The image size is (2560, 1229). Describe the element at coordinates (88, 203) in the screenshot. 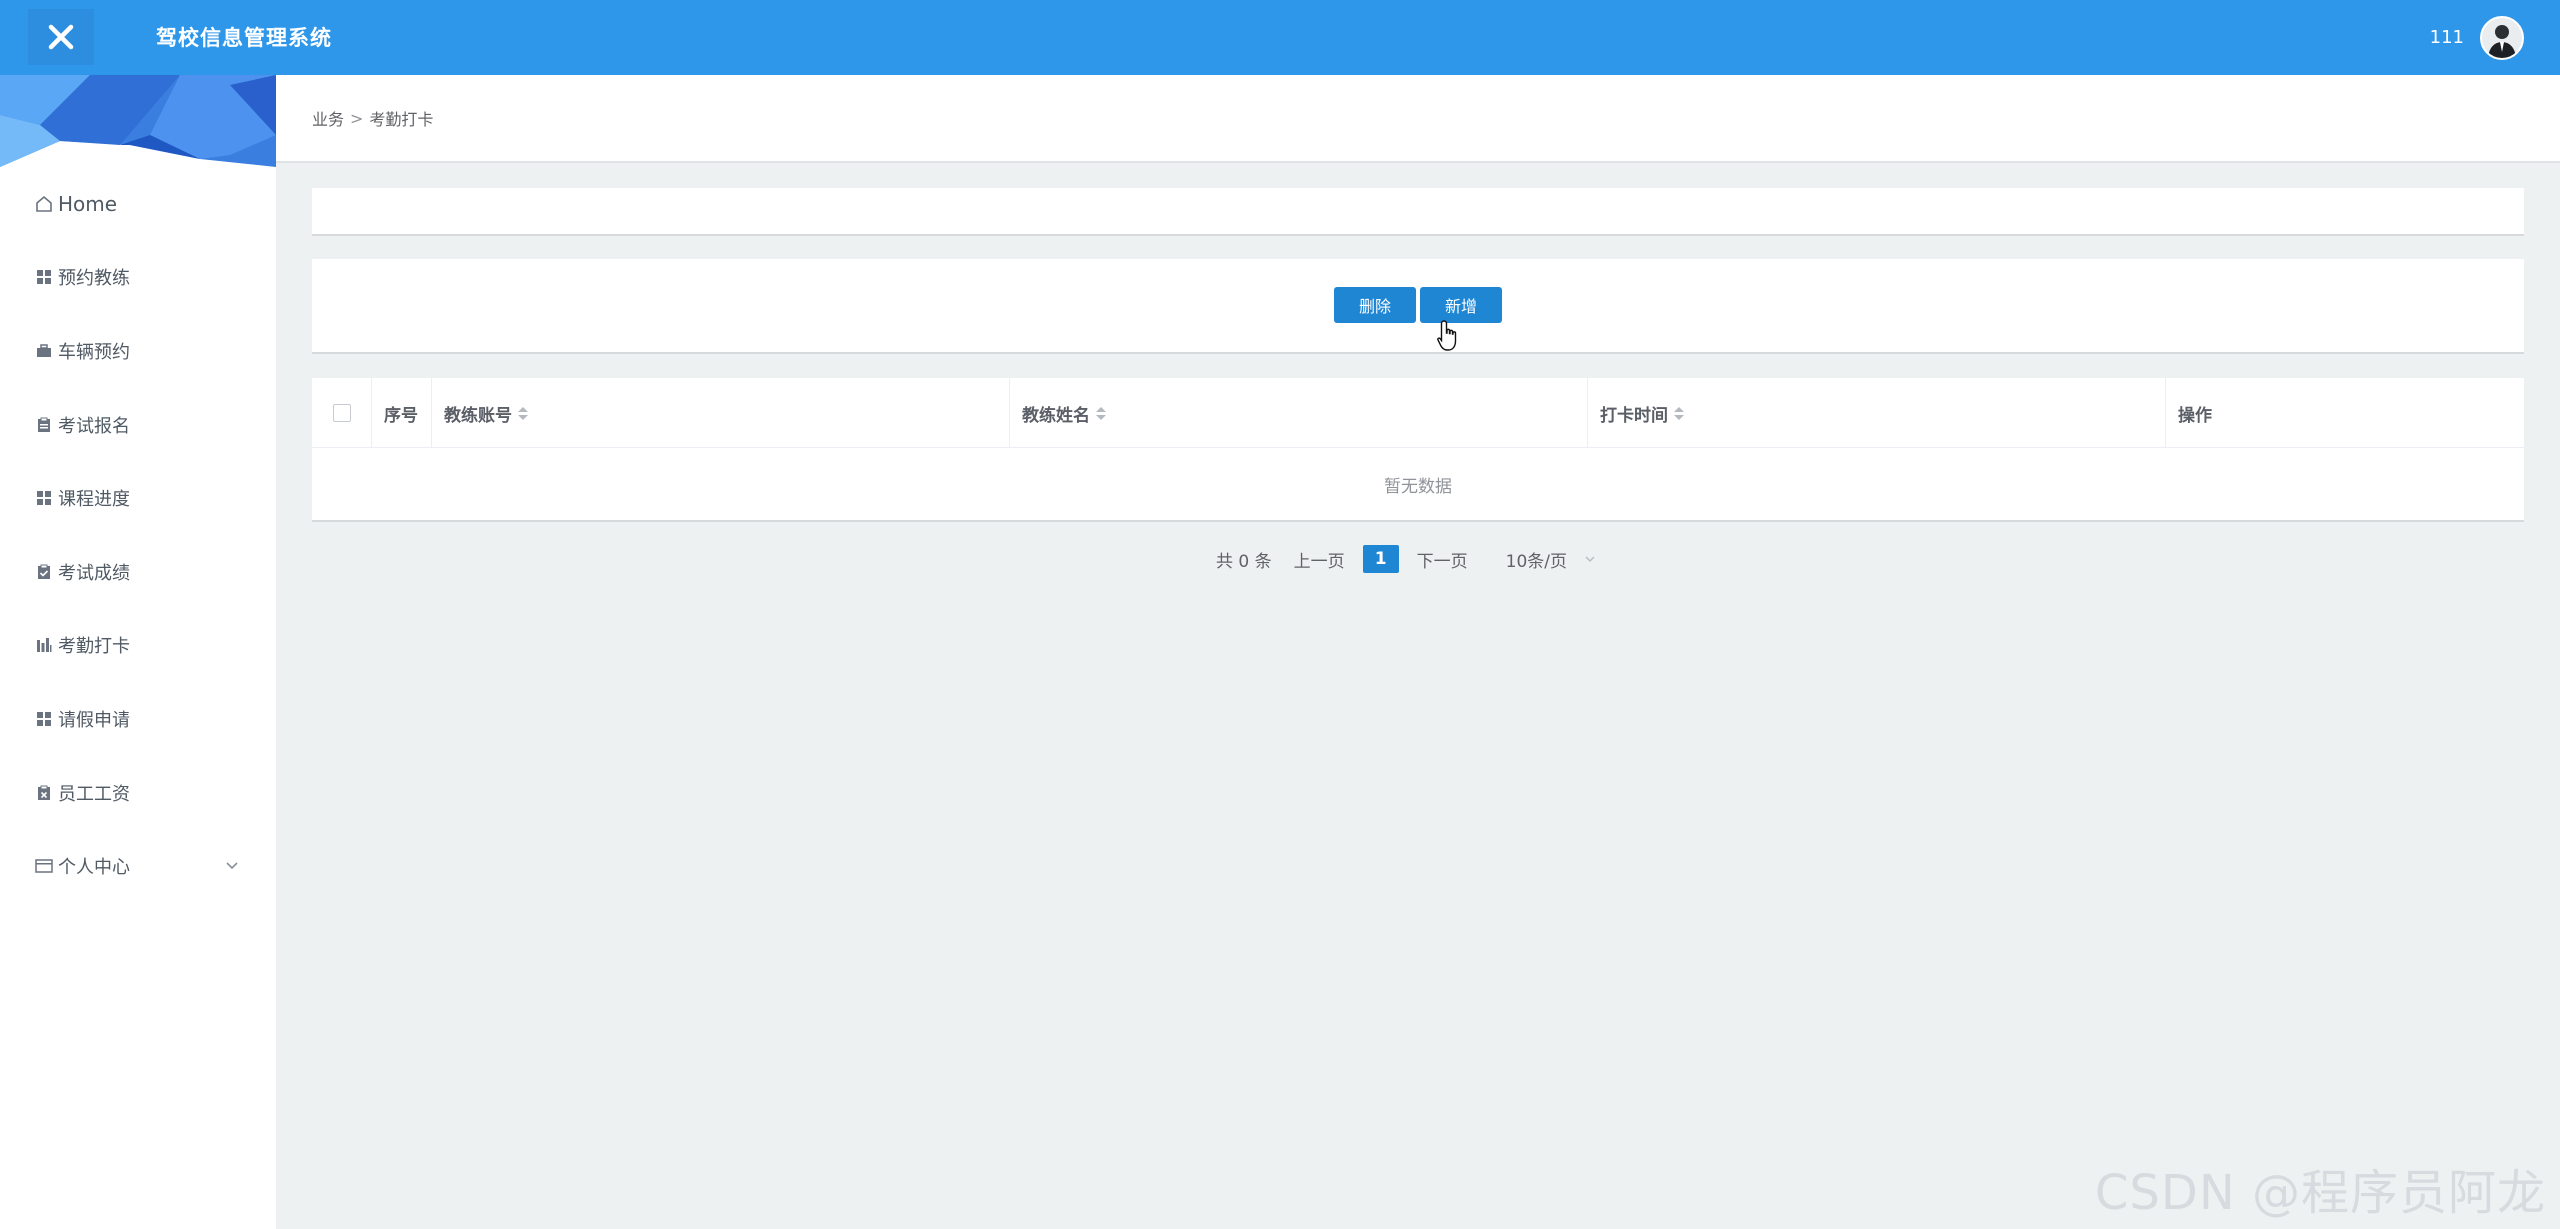

I see `sidebar-item-label: Home` at that location.